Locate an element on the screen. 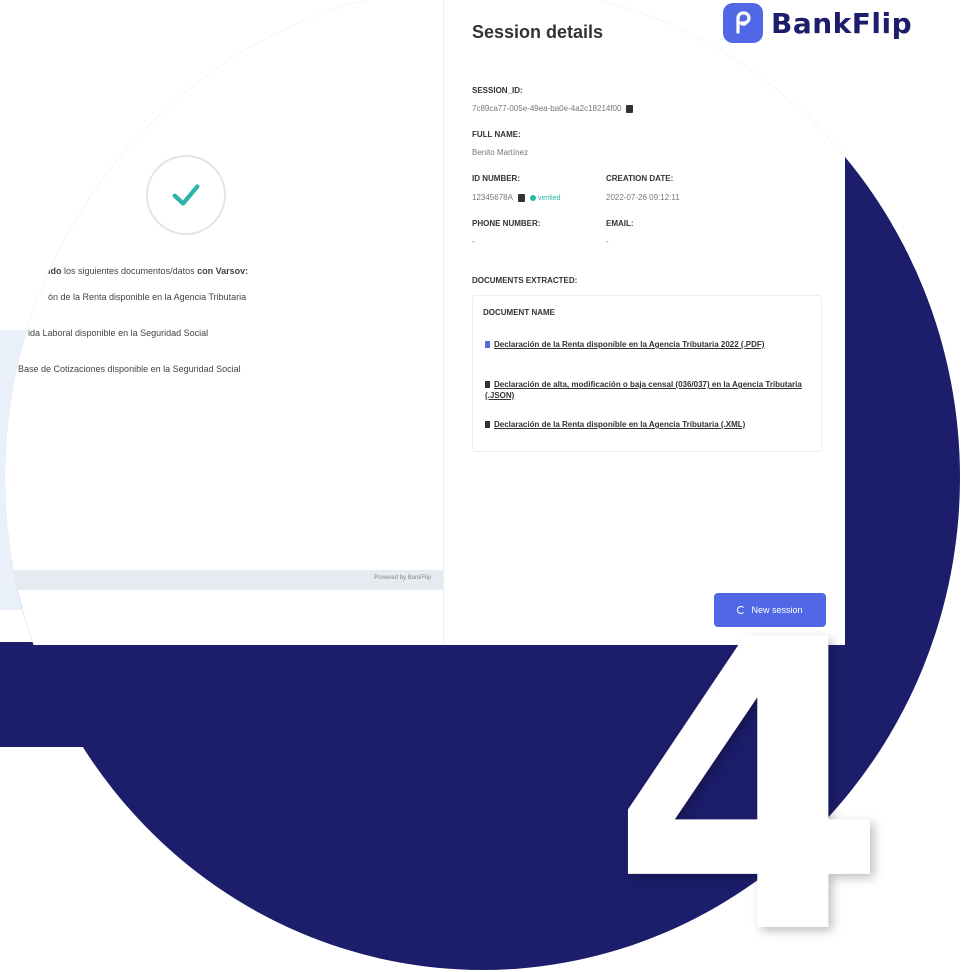 The height and width of the screenshot is (972, 965). document-name-header: DOCUMENT NAME is located at coordinates (519, 312).